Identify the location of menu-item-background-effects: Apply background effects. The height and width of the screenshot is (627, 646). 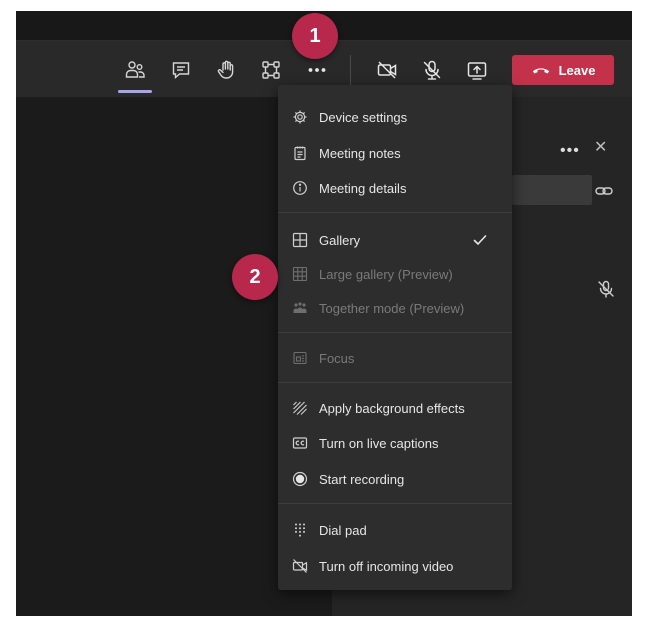
(395, 408).